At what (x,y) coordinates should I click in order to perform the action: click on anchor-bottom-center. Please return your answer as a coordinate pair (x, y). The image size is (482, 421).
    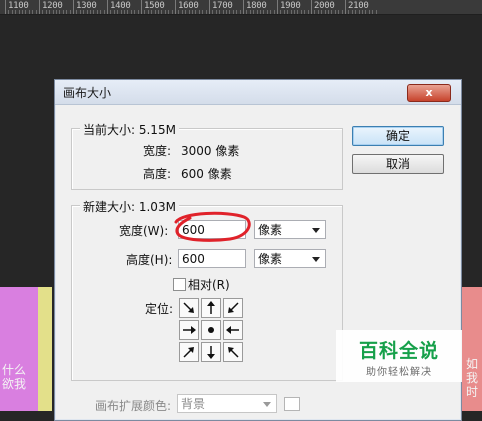
    Looking at the image, I should click on (211, 352).